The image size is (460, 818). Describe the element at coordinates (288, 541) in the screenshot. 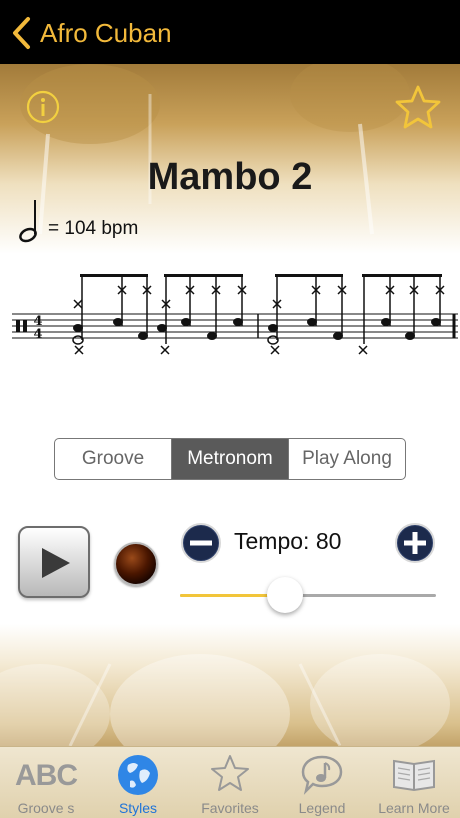

I see `tempo-value-label: Tempo: 80` at that location.